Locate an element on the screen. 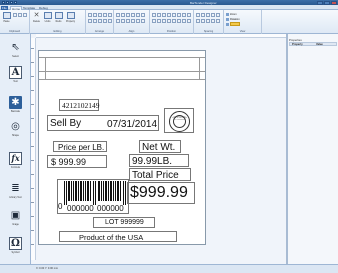 The width and height of the screenshot is (338, 273). redo-button: Redo is located at coordinates (58, 18).